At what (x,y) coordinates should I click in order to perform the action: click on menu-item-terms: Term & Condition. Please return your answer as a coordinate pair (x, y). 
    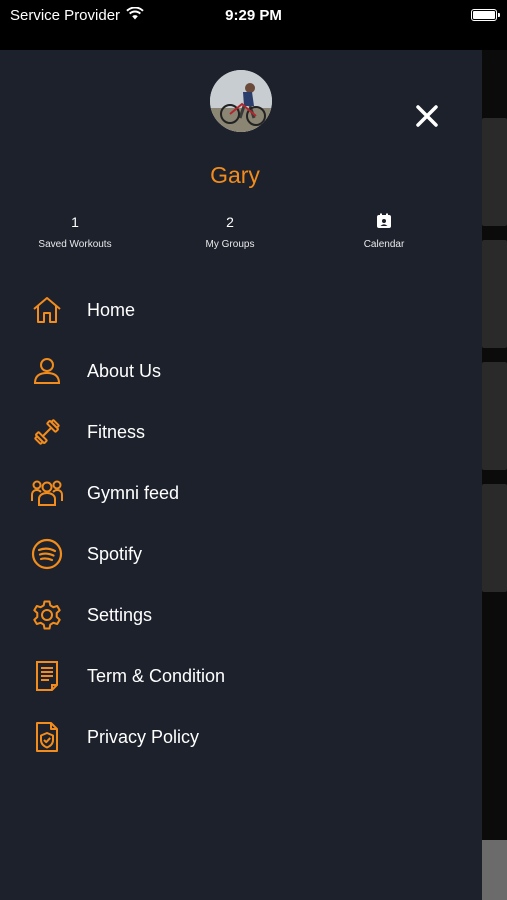
    Looking at the image, I should click on (241, 676).